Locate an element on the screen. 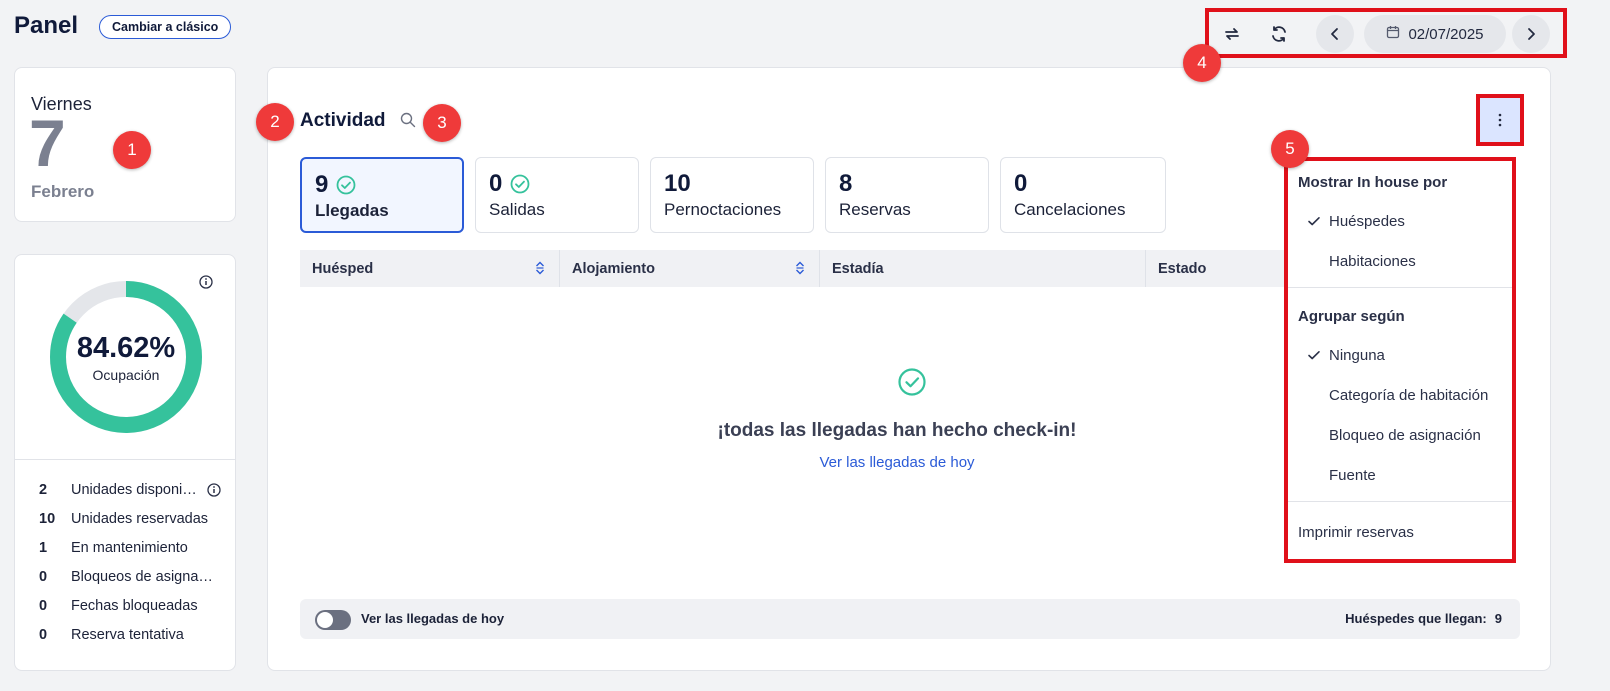  annotation-badge: 1 is located at coordinates (132, 150).